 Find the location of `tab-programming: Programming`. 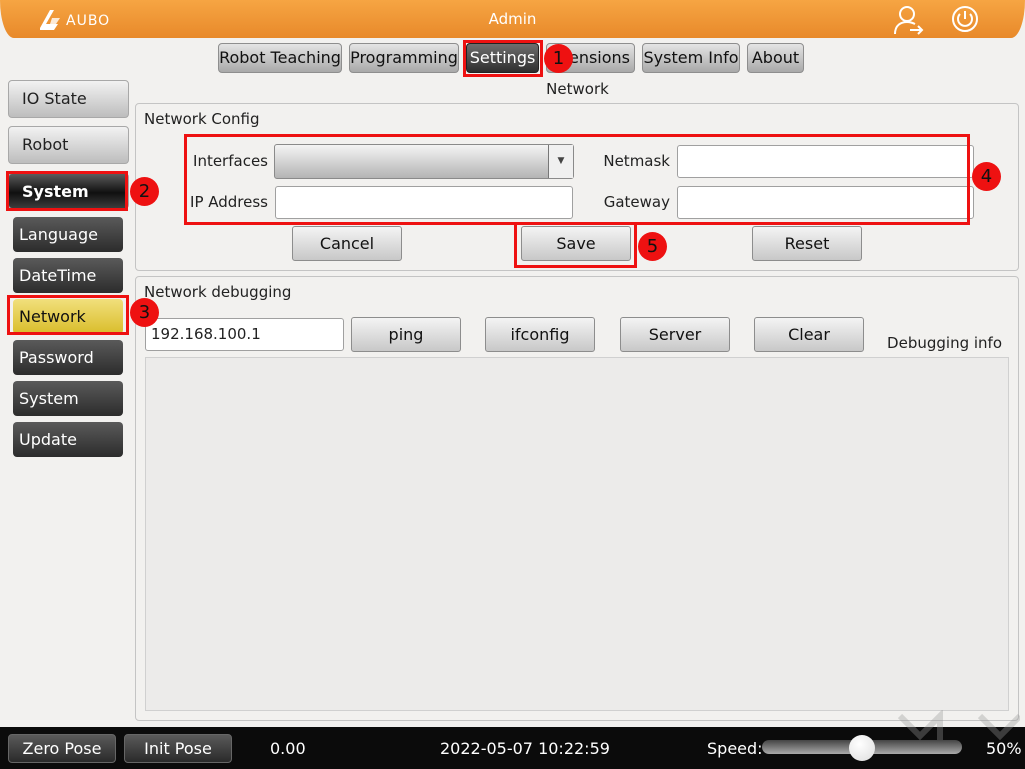

tab-programming: Programming is located at coordinates (404, 58).